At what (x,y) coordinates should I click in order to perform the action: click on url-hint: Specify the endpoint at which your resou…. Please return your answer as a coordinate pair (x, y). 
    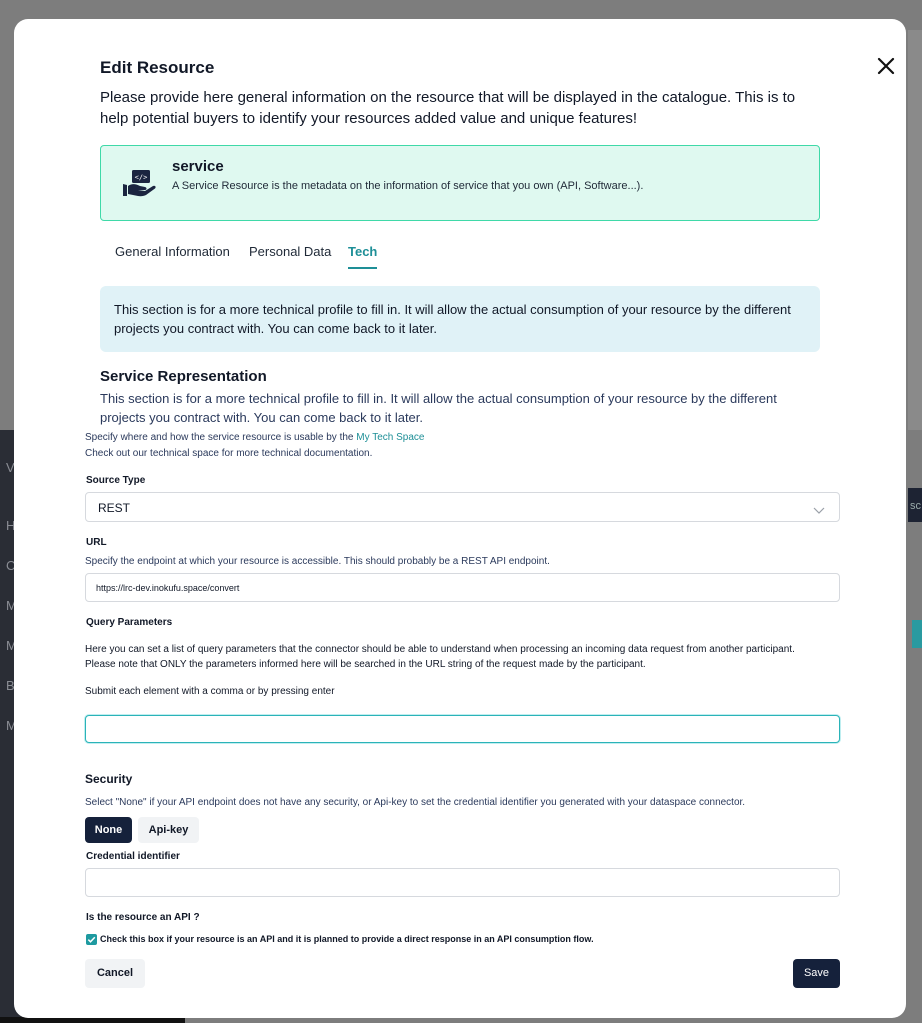
    Looking at the image, I should click on (317, 561).